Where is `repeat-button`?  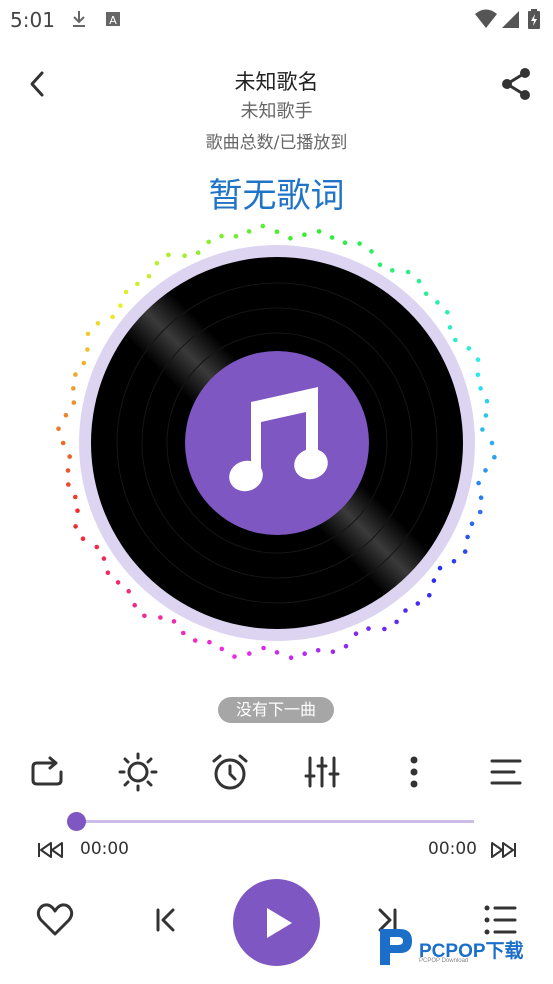 repeat-button is located at coordinates (47, 772).